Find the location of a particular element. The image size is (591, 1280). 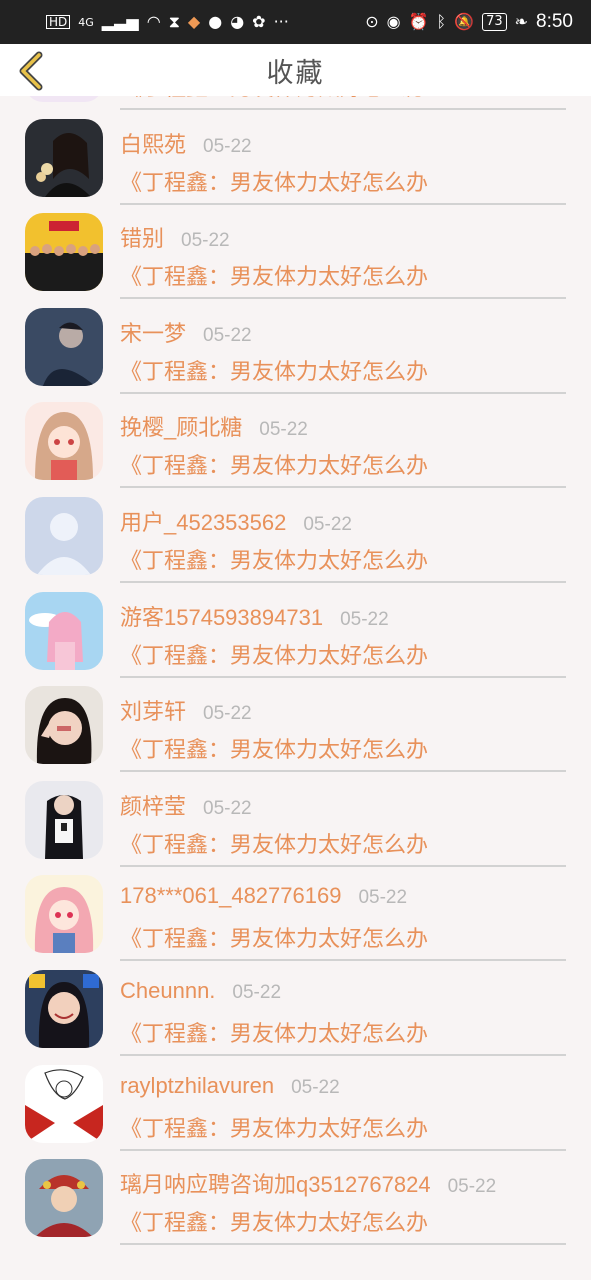

username: 宋一梦 is located at coordinates (153, 332).